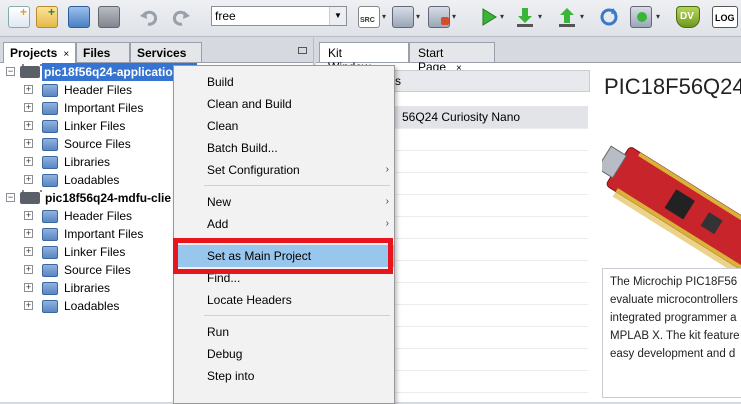 Image resolution: width=741 pixels, height=404 pixels. What do you see at coordinates (674, 300) in the screenshot?
I see `description-line: evaluate microcontrollers` at bounding box center [674, 300].